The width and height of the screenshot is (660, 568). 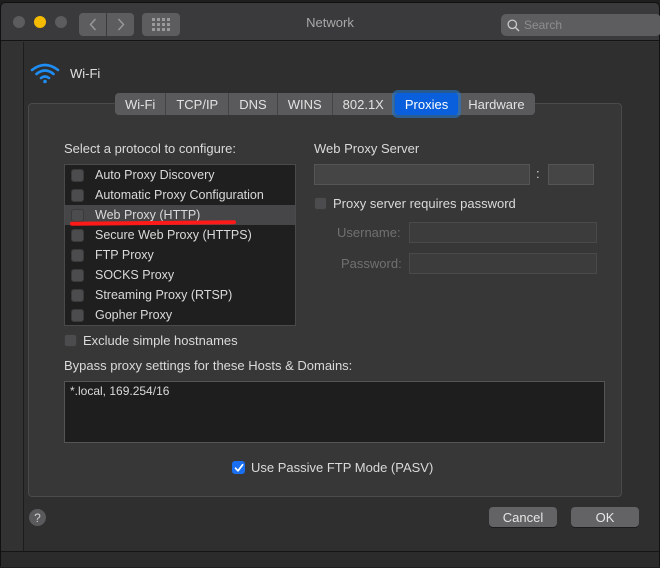 What do you see at coordinates (164, 295) in the screenshot?
I see `protocol-label: Streaming Proxy (RTSP)` at bounding box center [164, 295].